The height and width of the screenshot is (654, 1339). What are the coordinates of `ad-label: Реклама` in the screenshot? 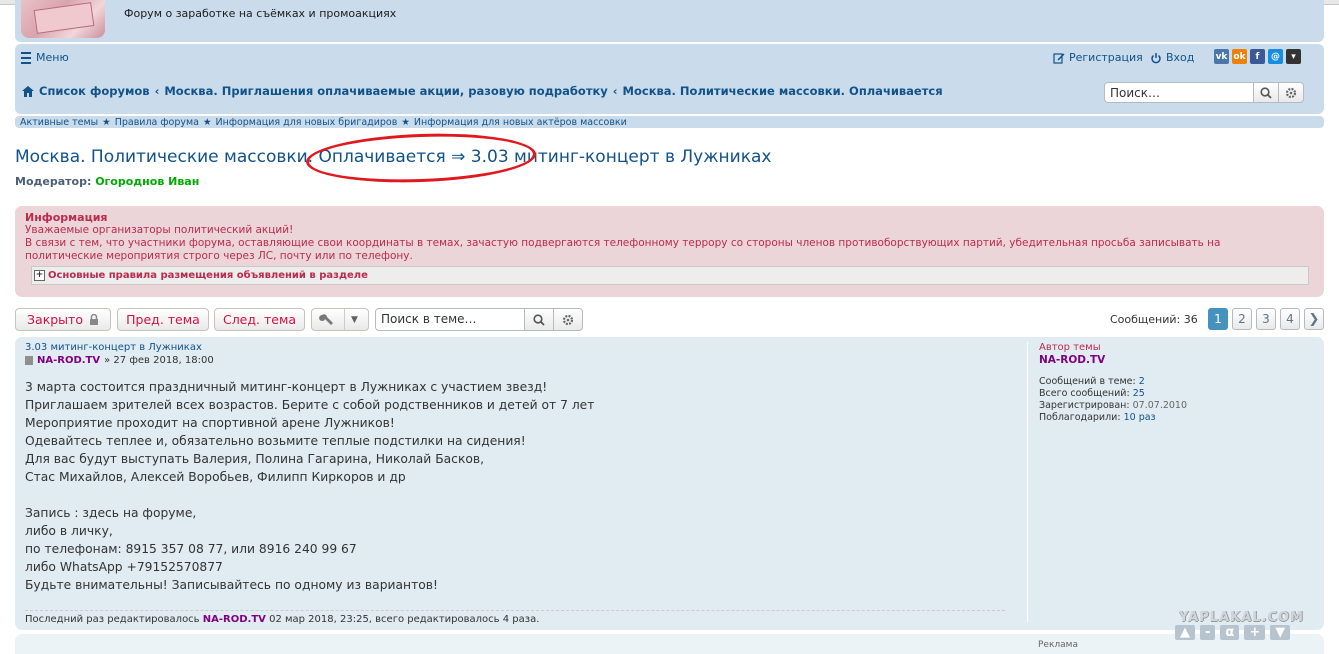 It's located at (1058, 645).